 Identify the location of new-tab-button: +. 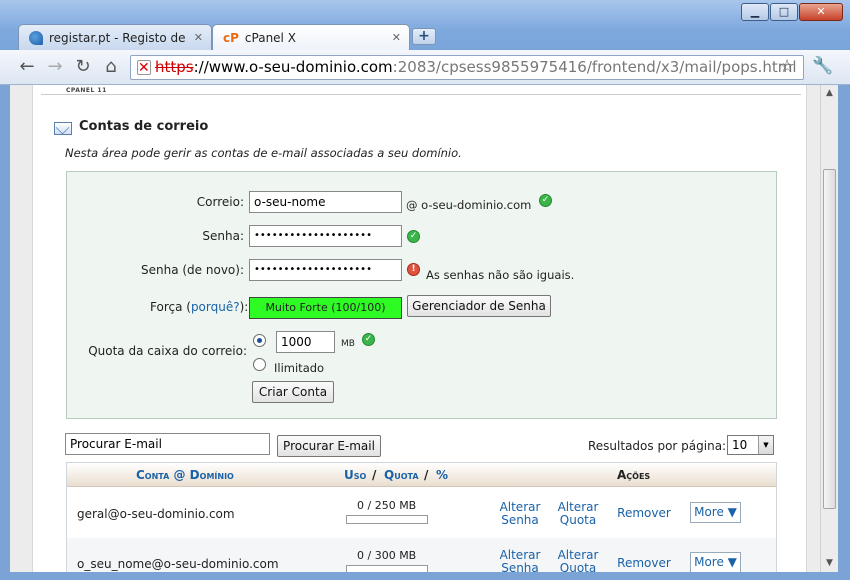
(424, 36).